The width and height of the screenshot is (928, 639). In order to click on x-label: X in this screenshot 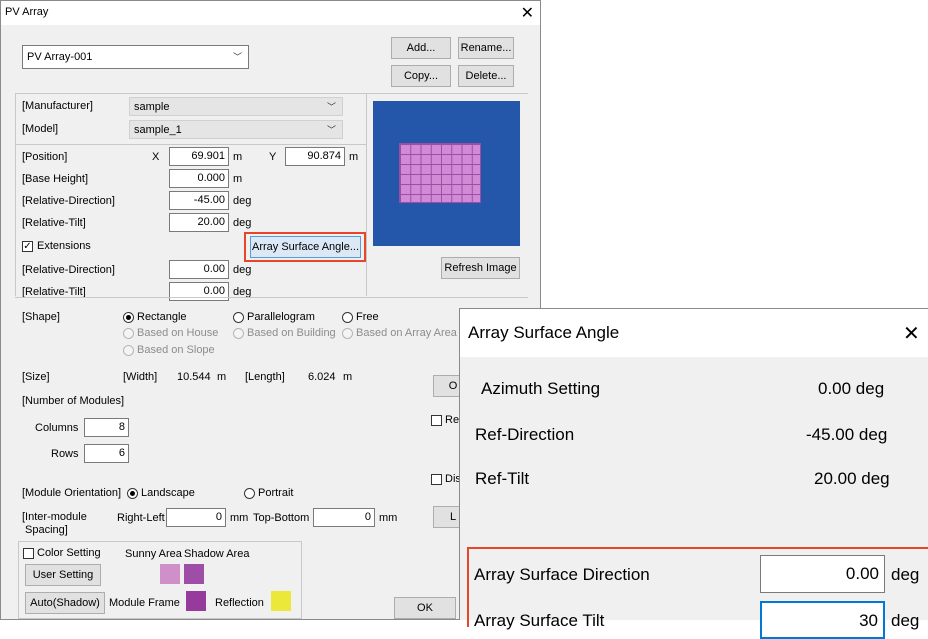, I will do `click(156, 157)`.